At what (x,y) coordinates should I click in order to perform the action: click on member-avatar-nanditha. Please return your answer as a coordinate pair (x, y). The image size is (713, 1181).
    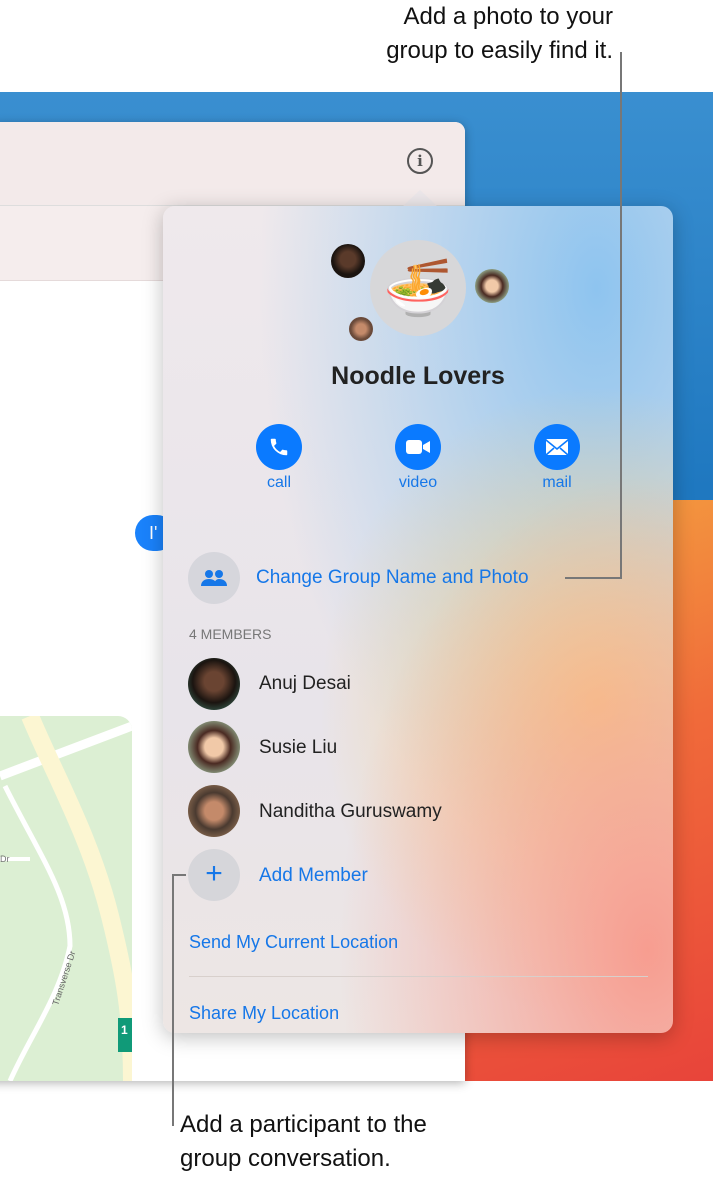
    Looking at the image, I should click on (361, 329).